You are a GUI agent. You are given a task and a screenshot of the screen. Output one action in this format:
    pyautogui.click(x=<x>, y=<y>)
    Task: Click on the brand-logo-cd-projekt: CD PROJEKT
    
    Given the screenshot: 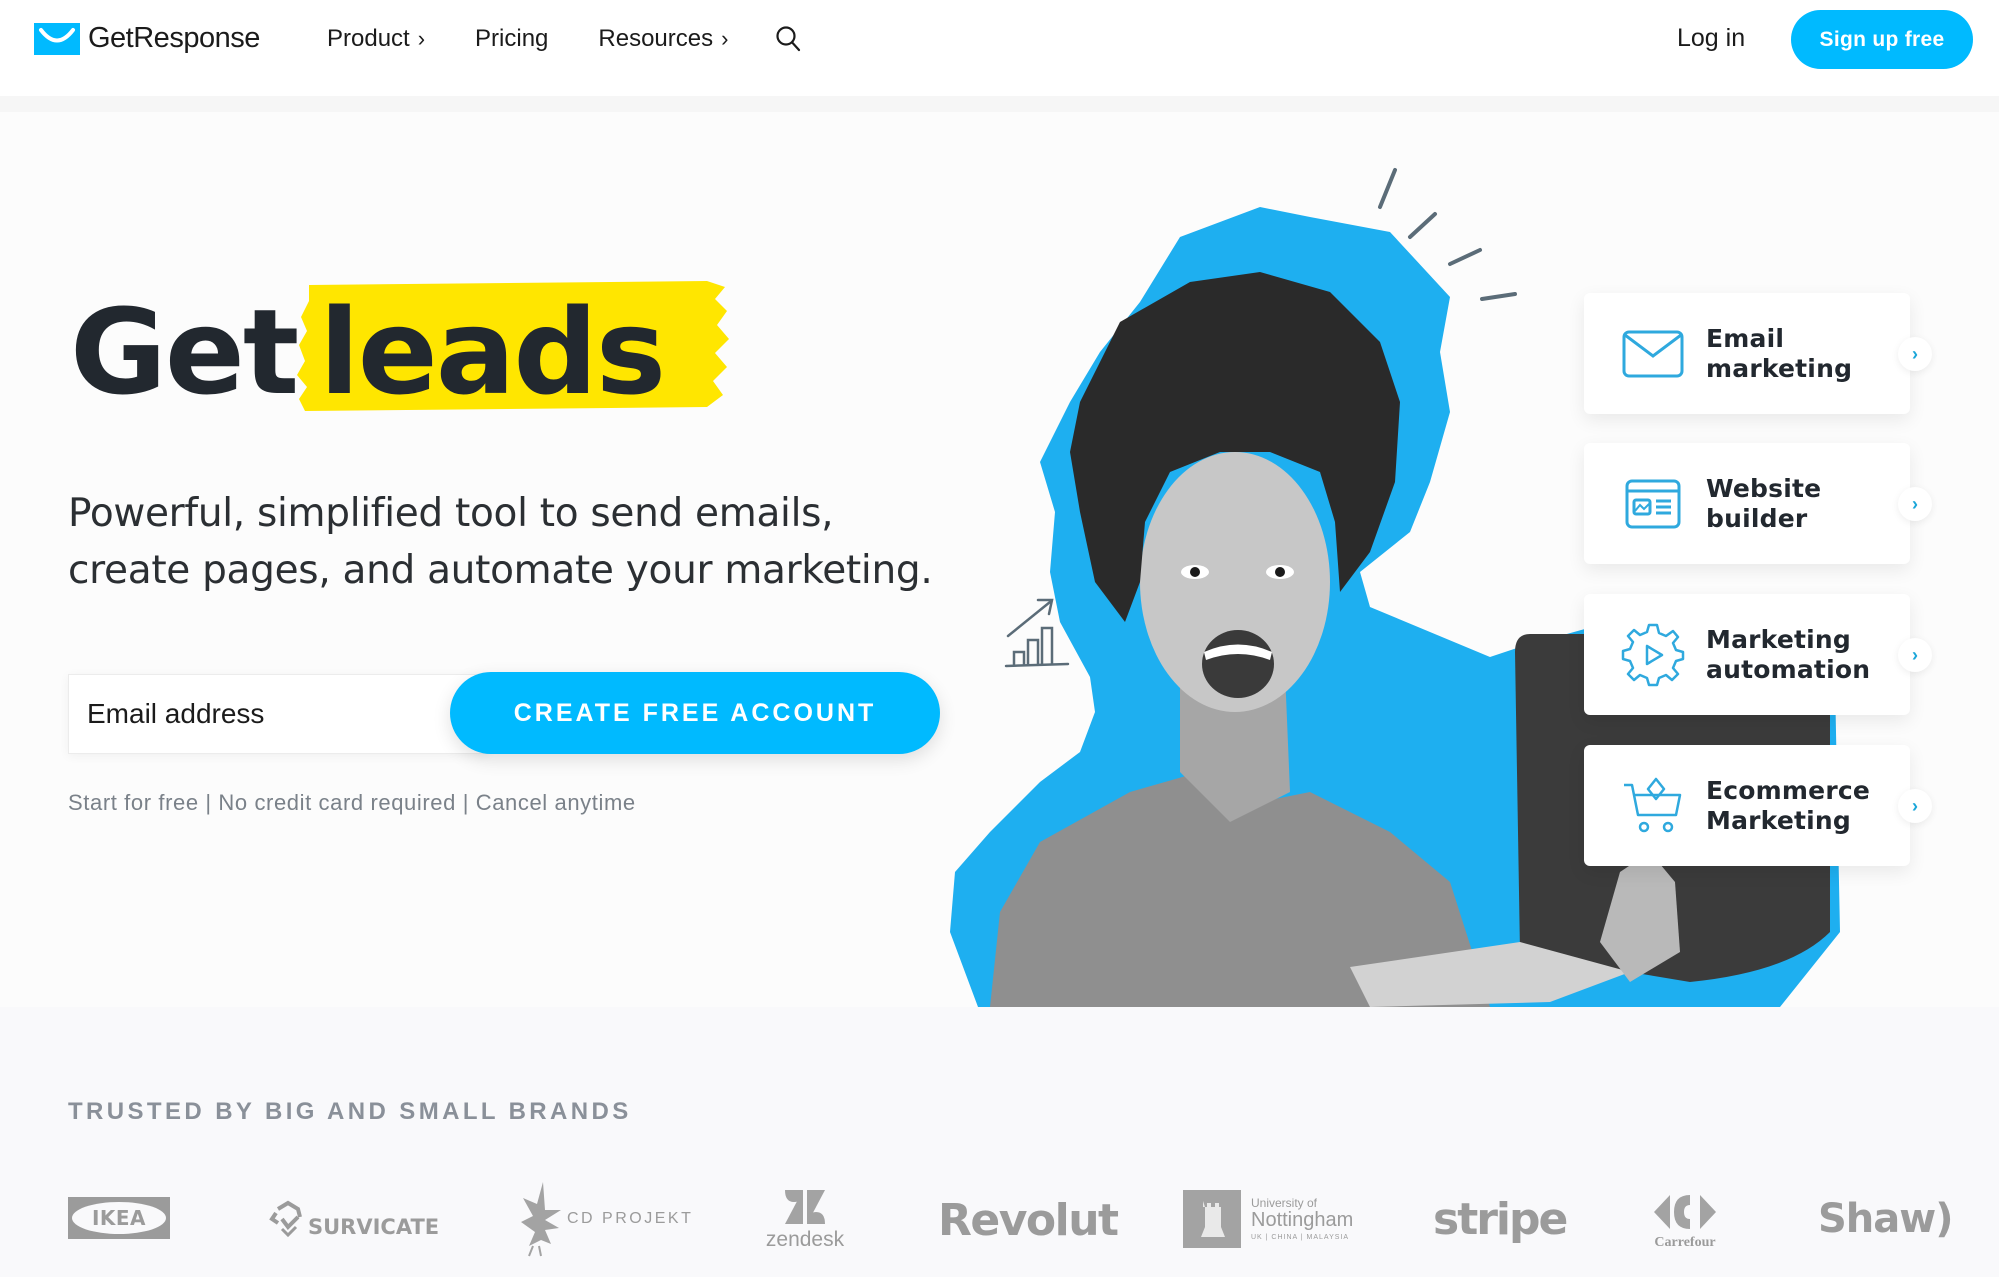 What is the action you would take?
    pyautogui.click(x=604, y=1219)
    